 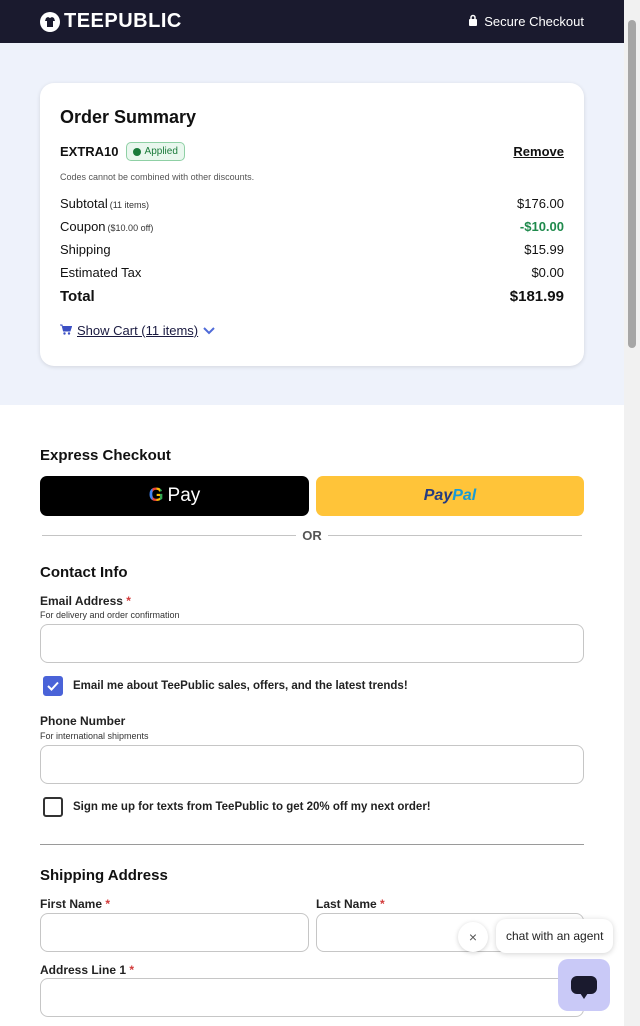 I want to click on first-name-field, so click(x=174, y=932).